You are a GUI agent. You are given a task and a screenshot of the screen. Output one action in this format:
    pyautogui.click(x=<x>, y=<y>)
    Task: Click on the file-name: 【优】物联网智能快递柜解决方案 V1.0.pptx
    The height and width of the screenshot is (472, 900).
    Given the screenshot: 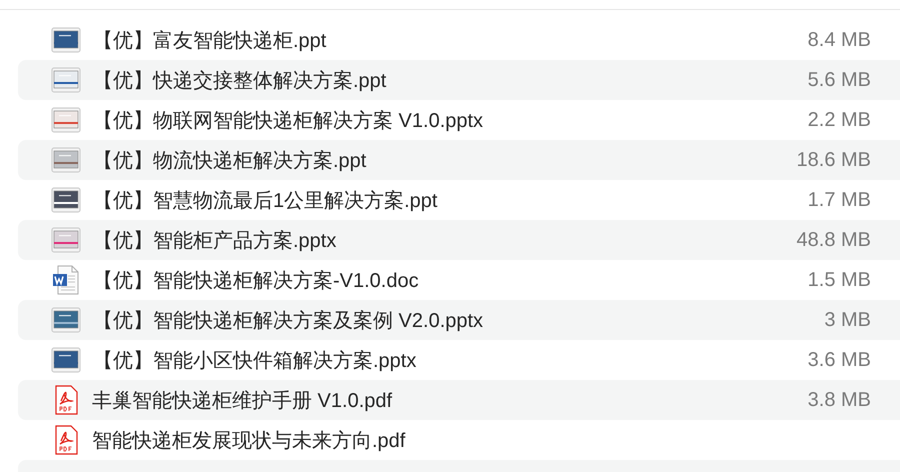 What is the action you would take?
    pyautogui.click(x=402, y=120)
    